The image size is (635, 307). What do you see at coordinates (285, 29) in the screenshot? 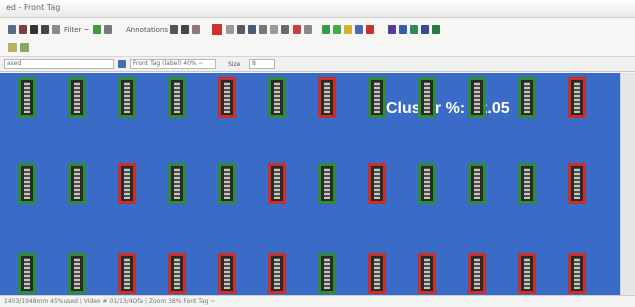
I see `image-icon` at bounding box center [285, 29].